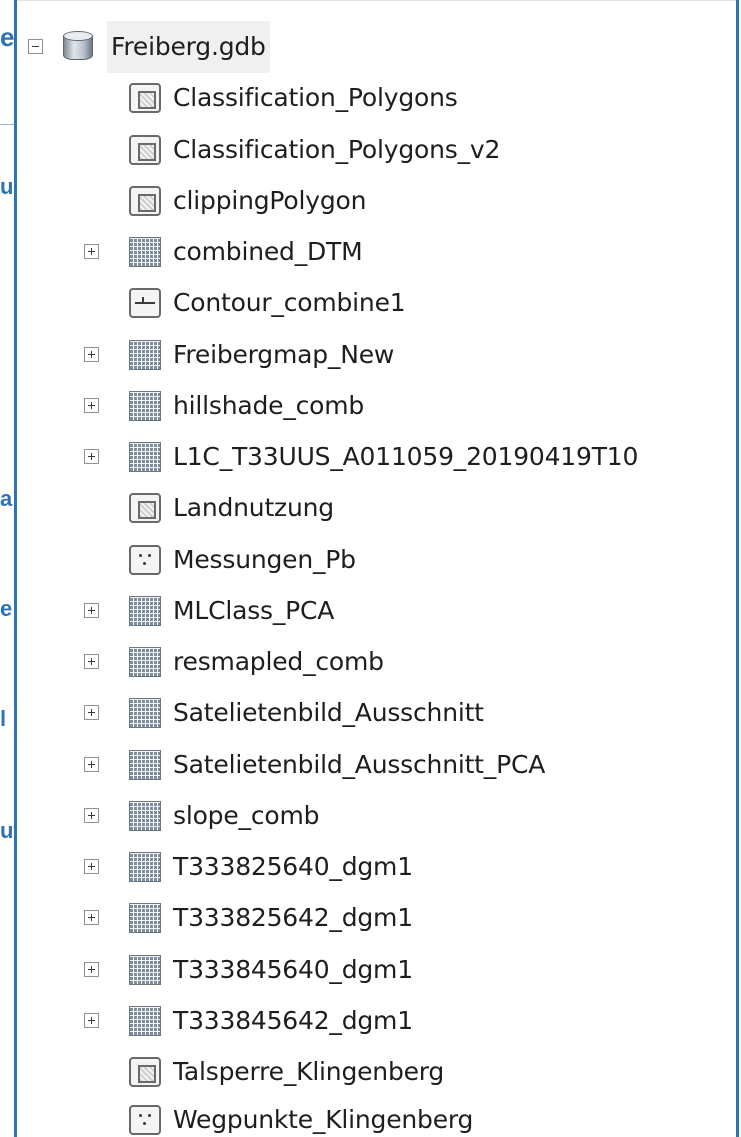  Describe the element at coordinates (293, 918) in the screenshot. I see `tree-item-label: T333825642_dgm1` at that location.